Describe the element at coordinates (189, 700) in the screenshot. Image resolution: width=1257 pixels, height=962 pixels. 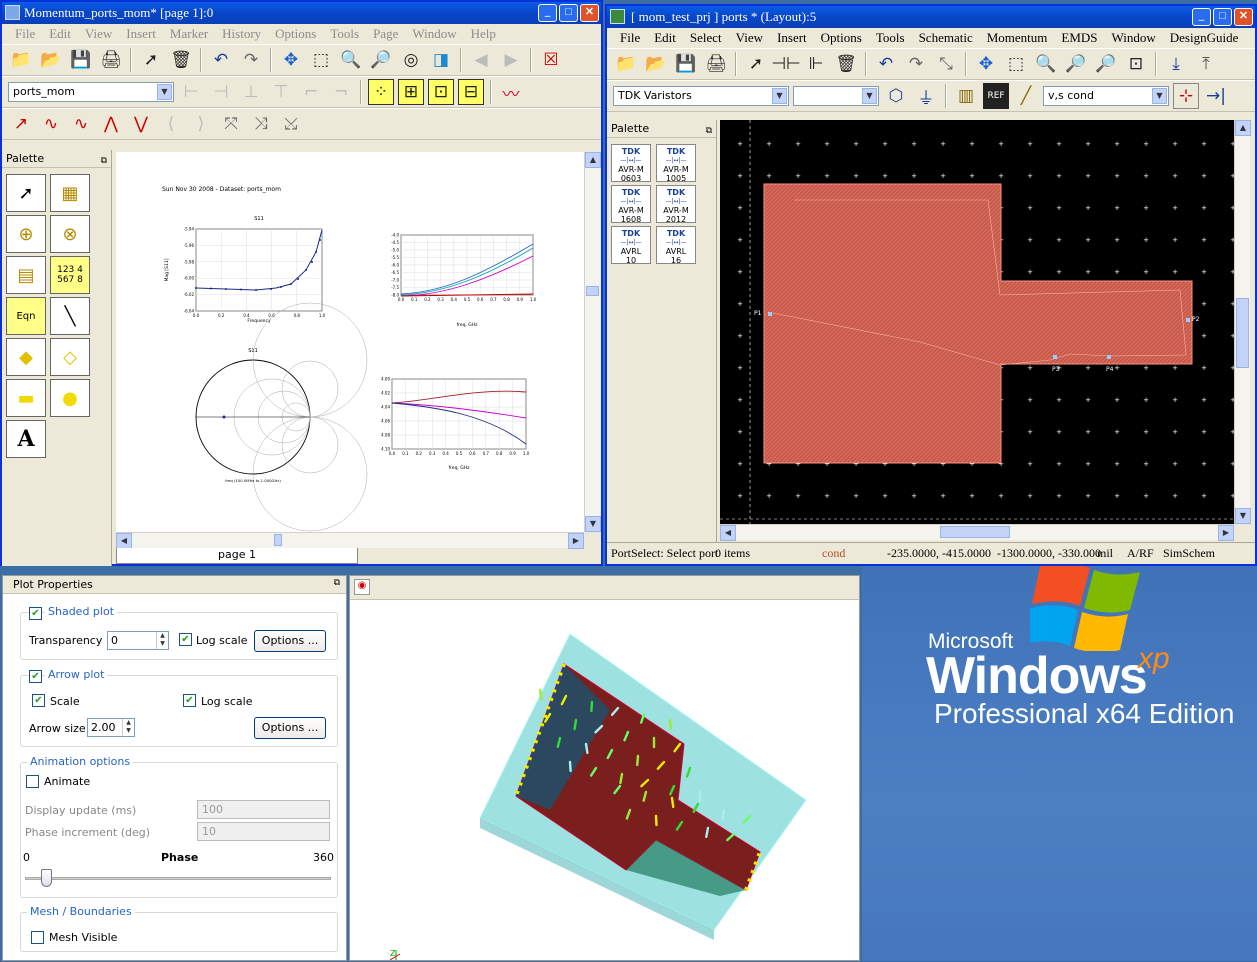
I see `arrow-log-checkbox: ✔` at that location.